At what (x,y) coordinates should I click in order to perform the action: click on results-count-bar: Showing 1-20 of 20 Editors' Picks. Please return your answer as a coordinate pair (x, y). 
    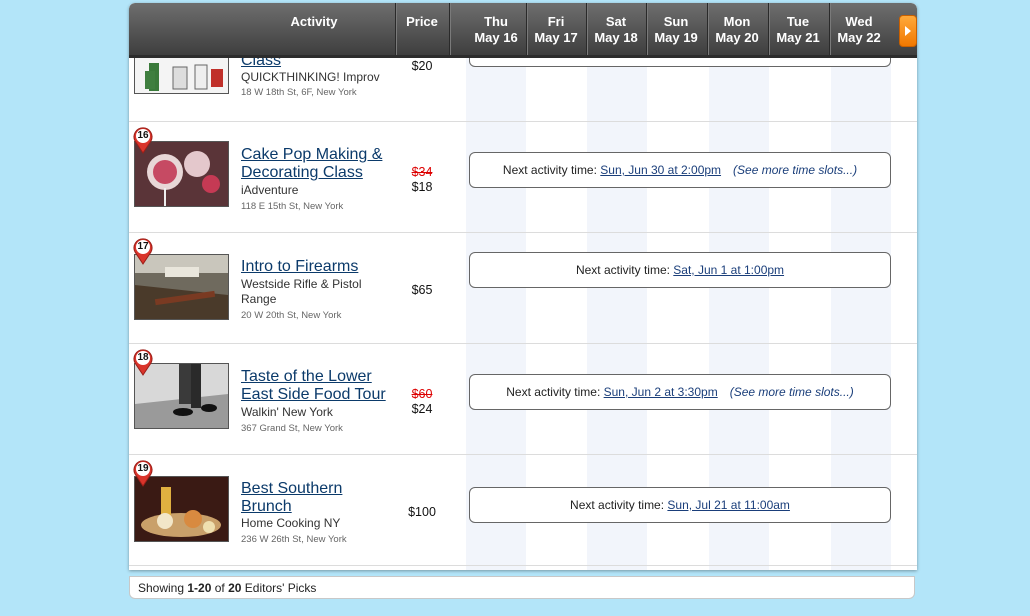
    Looking at the image, I should click on (522, 587).